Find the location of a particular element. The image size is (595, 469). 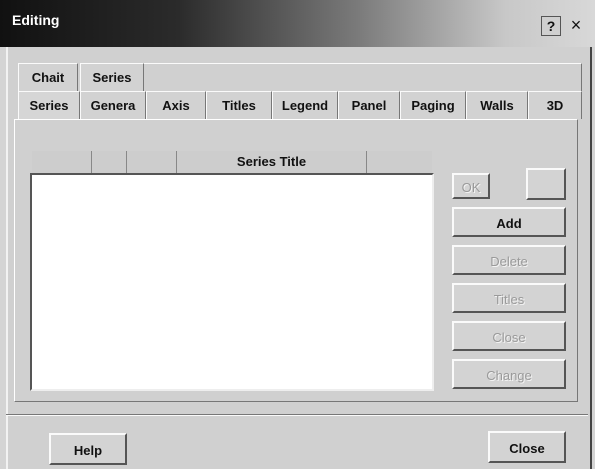

footer-separator is located at coordinates (297, 415).